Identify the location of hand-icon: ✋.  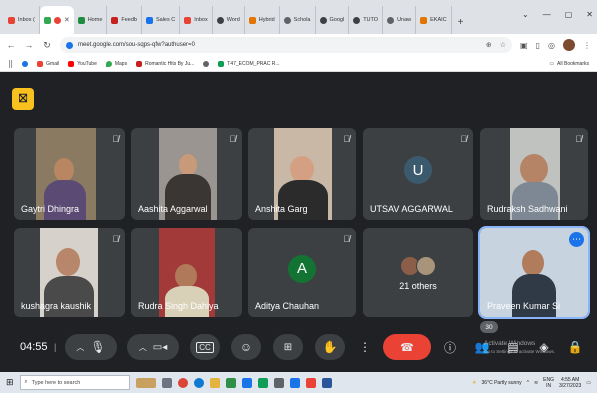
(330, 347).